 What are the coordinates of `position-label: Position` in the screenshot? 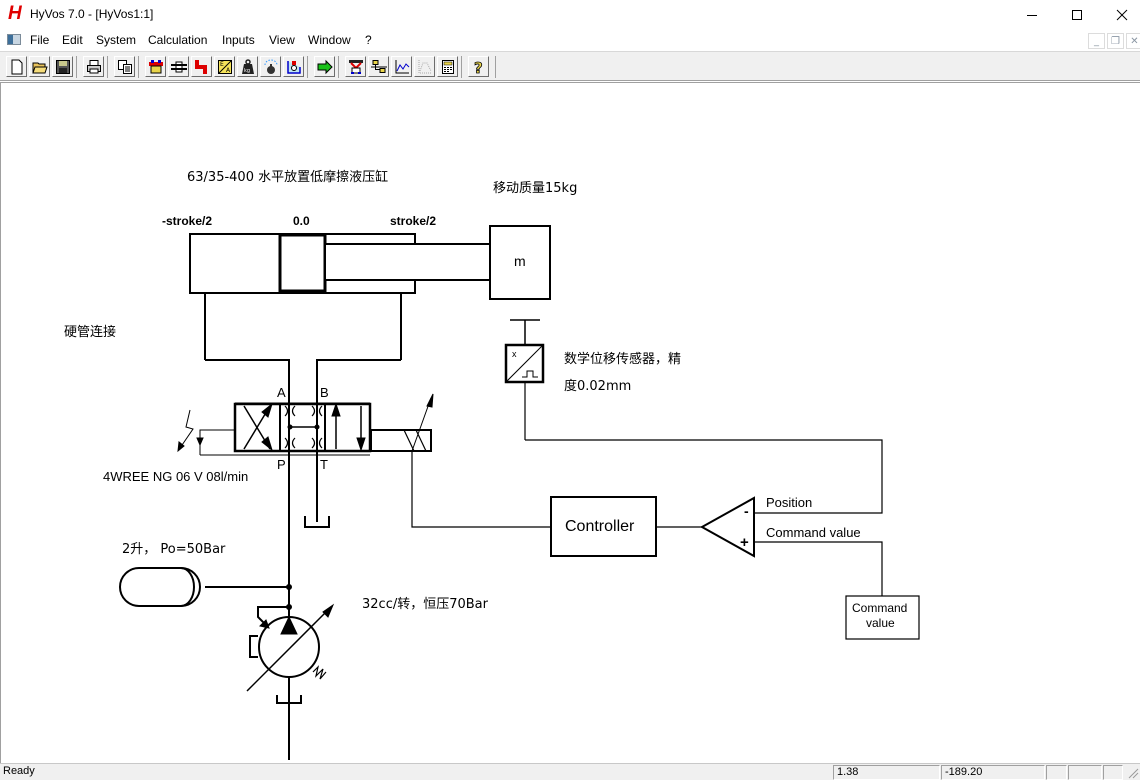 It's located at (789, 502).